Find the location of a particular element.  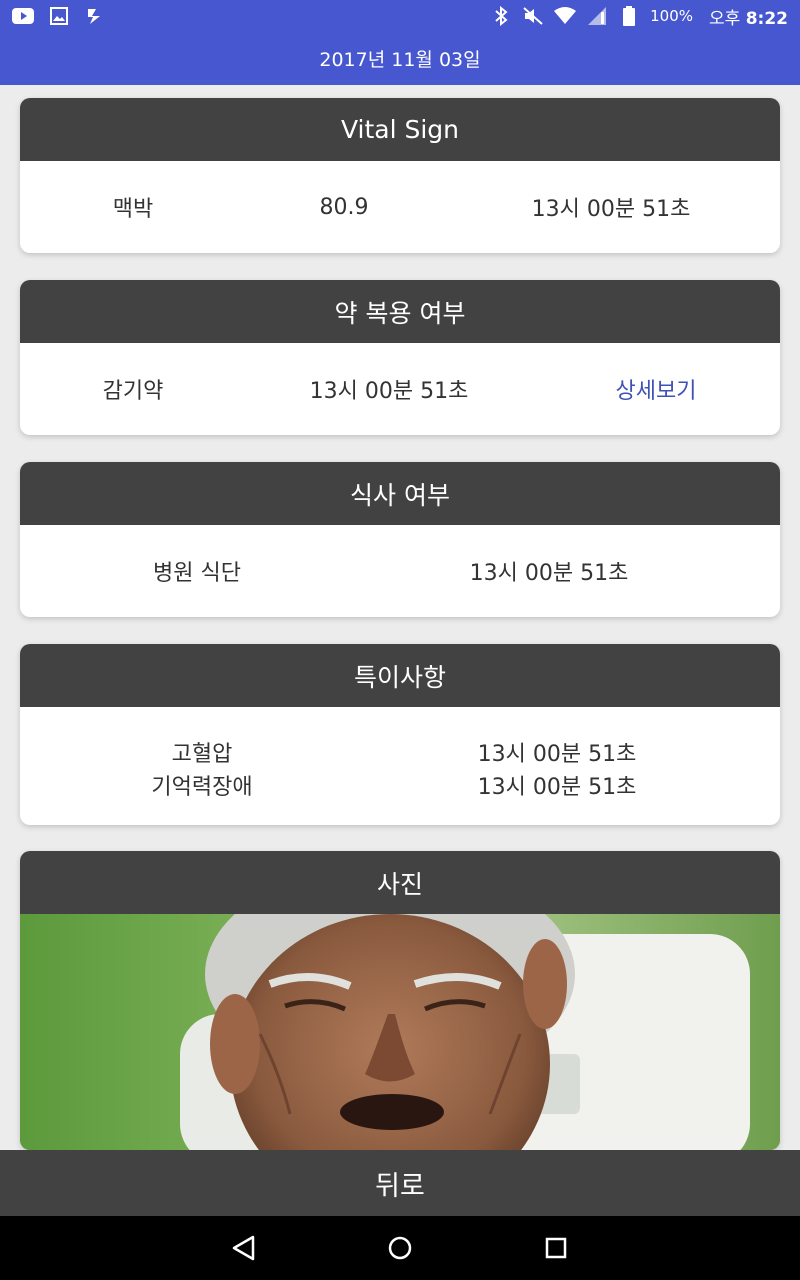

notes-list: 고혈압 13시 00분 51초 기억력장애 13시 00분 51초 is located at coordinates (400, 766).